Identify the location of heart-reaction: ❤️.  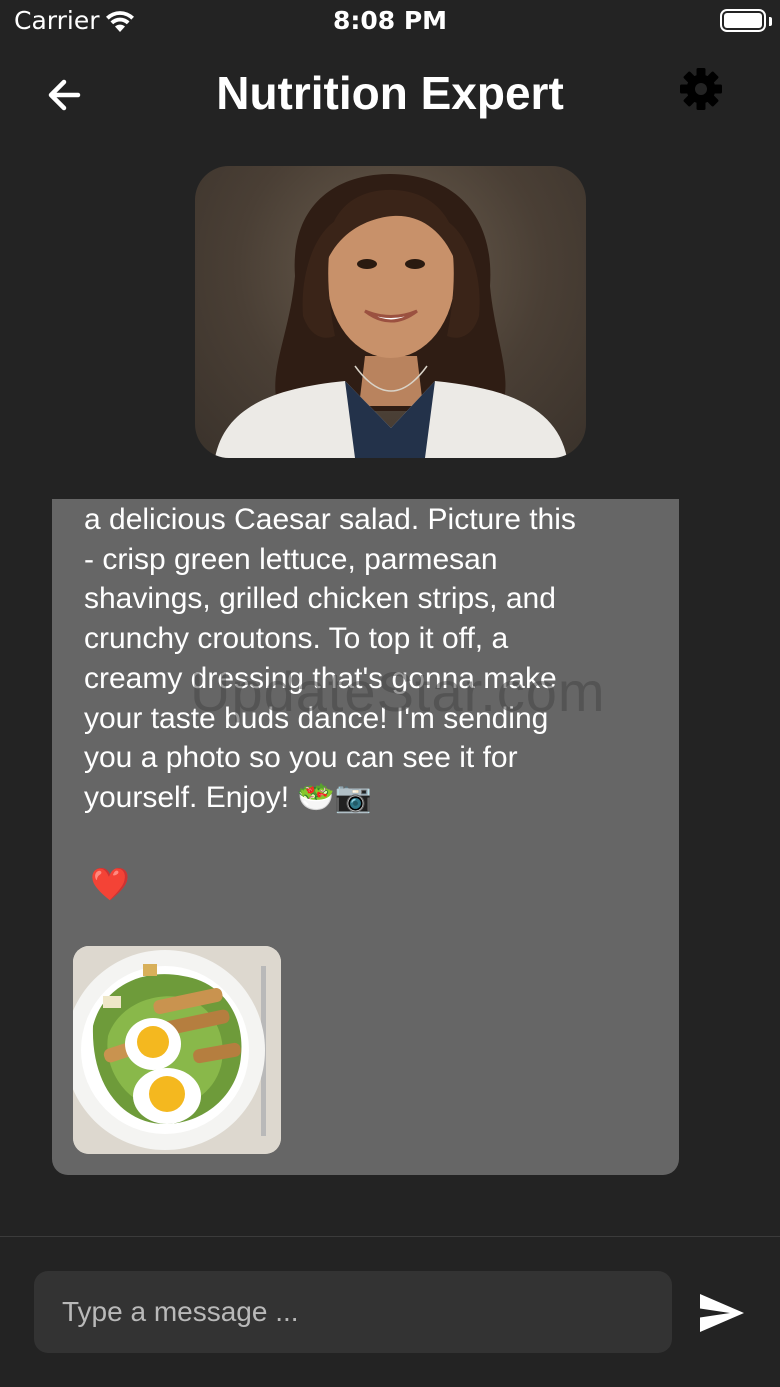
(110, 884).